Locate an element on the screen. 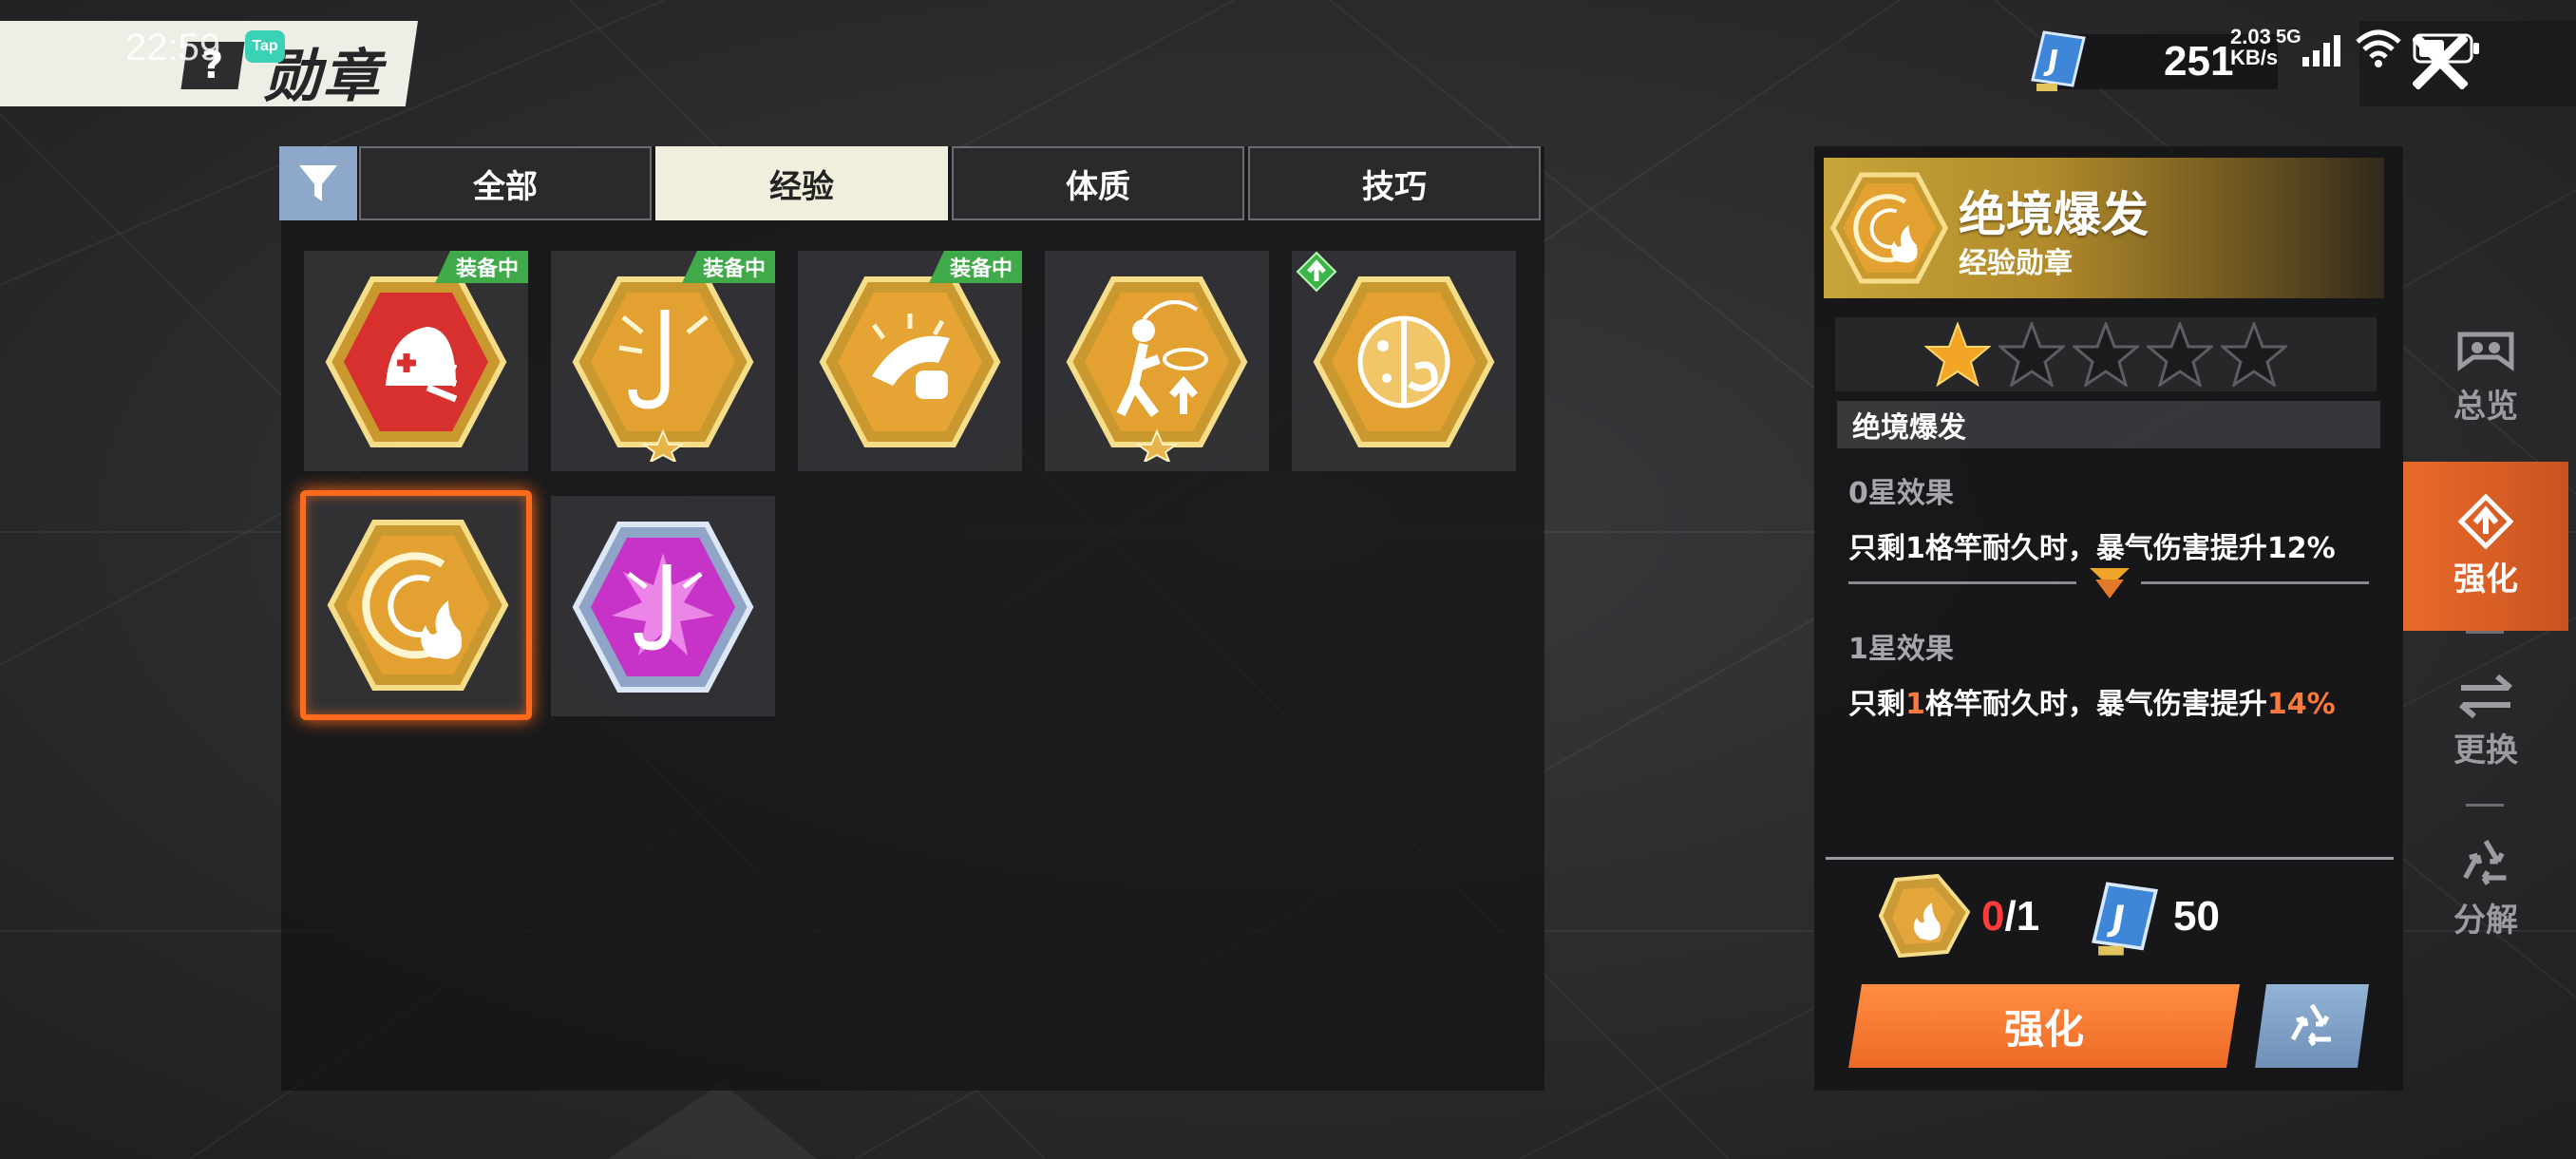  medal-slot-3: 装备中 is located at coordinates (910, 361).